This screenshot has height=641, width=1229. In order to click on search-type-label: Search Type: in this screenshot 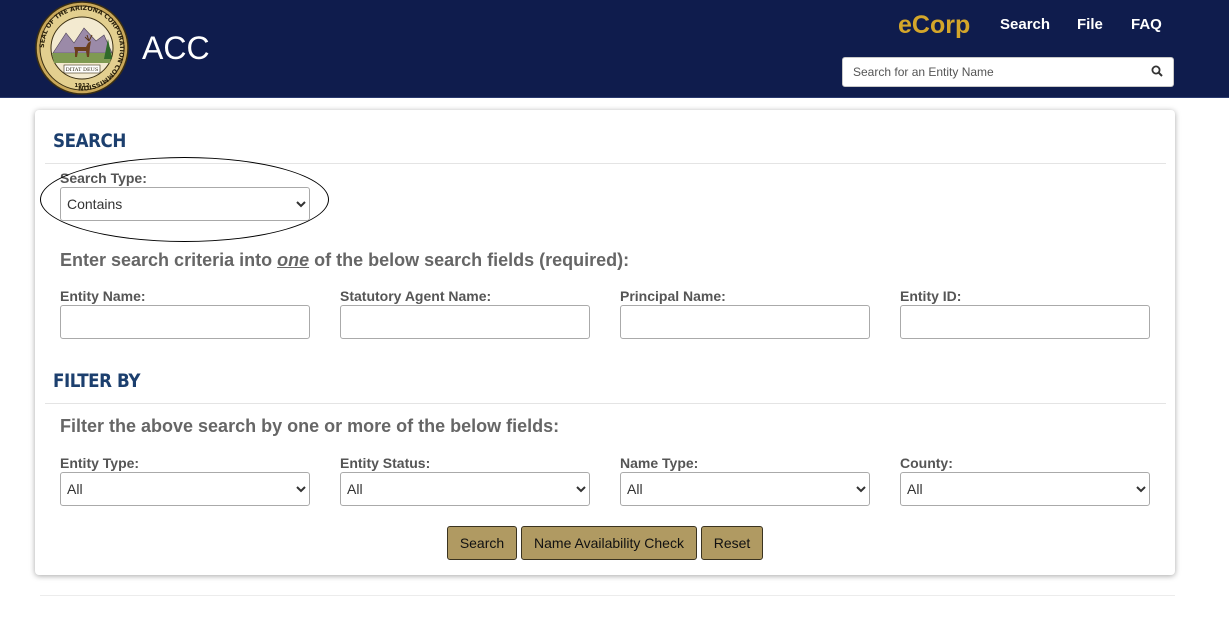, I will do `click(103, 178)`.